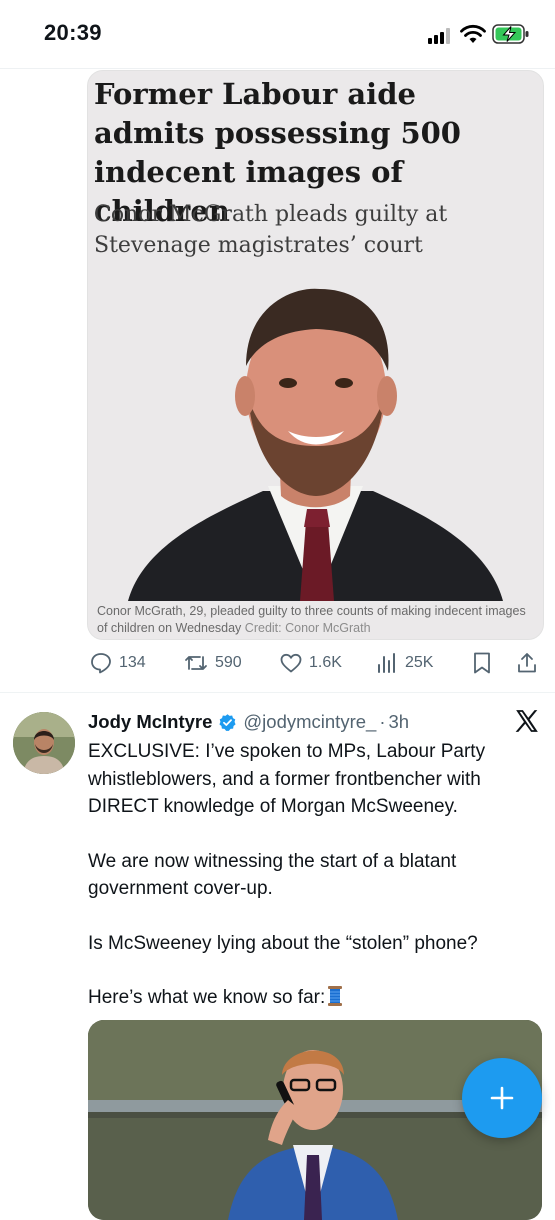 The image size is (555, 1220). I want to click on reply-count: 134, so click(132, 662).